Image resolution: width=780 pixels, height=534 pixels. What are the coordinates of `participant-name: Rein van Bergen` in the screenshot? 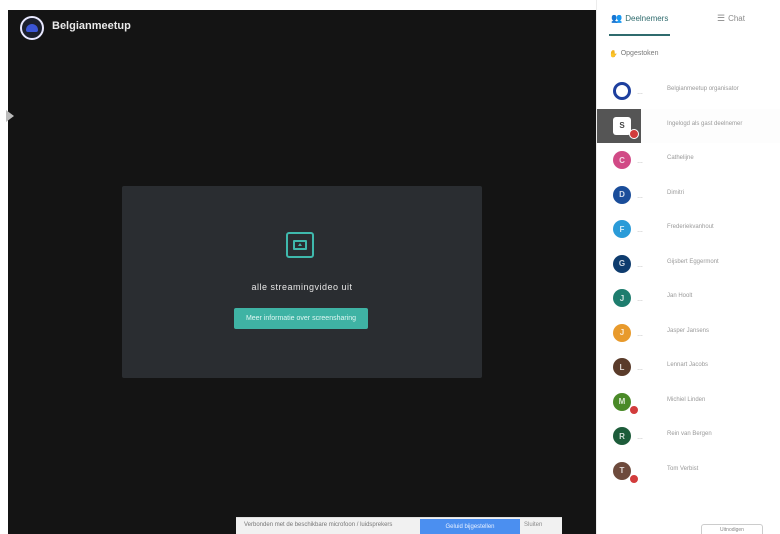 It's located at (689, 434).